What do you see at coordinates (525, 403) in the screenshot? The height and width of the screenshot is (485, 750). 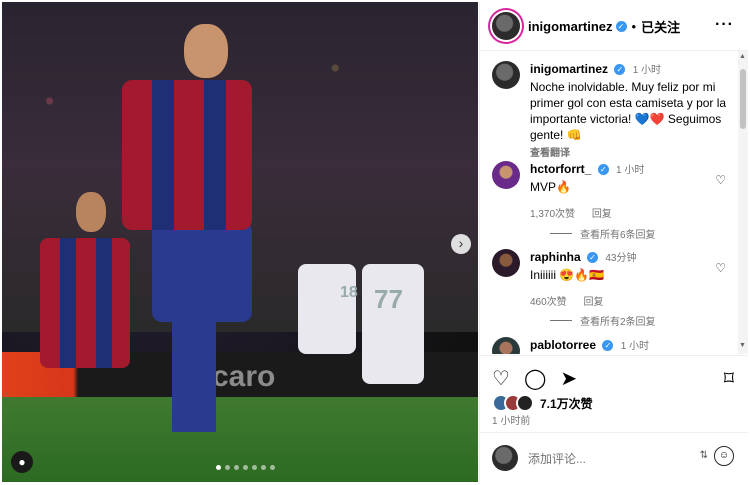 I see `liker-avatar` at bounding box center [525, 403].